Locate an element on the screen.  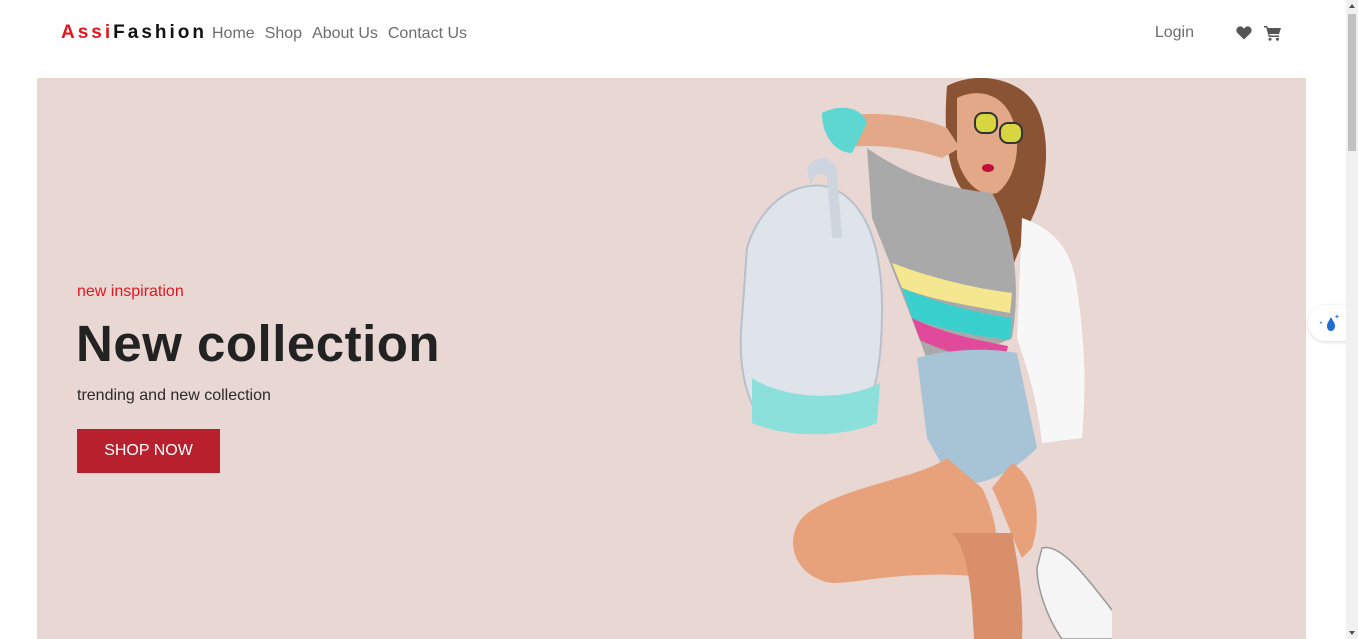
shop-now-button: SHOP NOW is located at coordinates (148, 451).